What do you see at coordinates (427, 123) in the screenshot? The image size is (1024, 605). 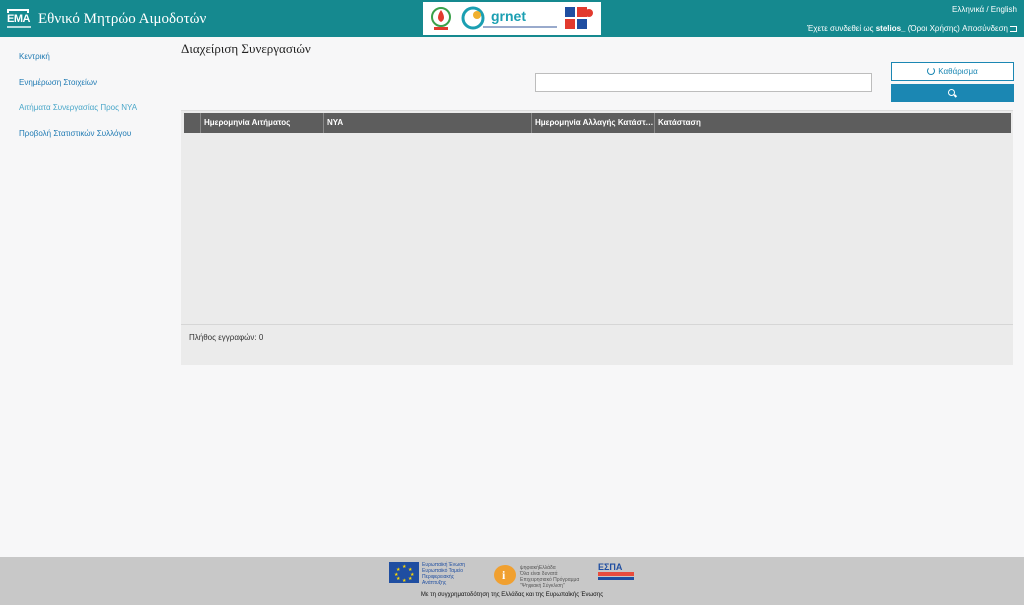 I see `column-header-nya: ΝΥΑ` at bounding box center [427, 123].